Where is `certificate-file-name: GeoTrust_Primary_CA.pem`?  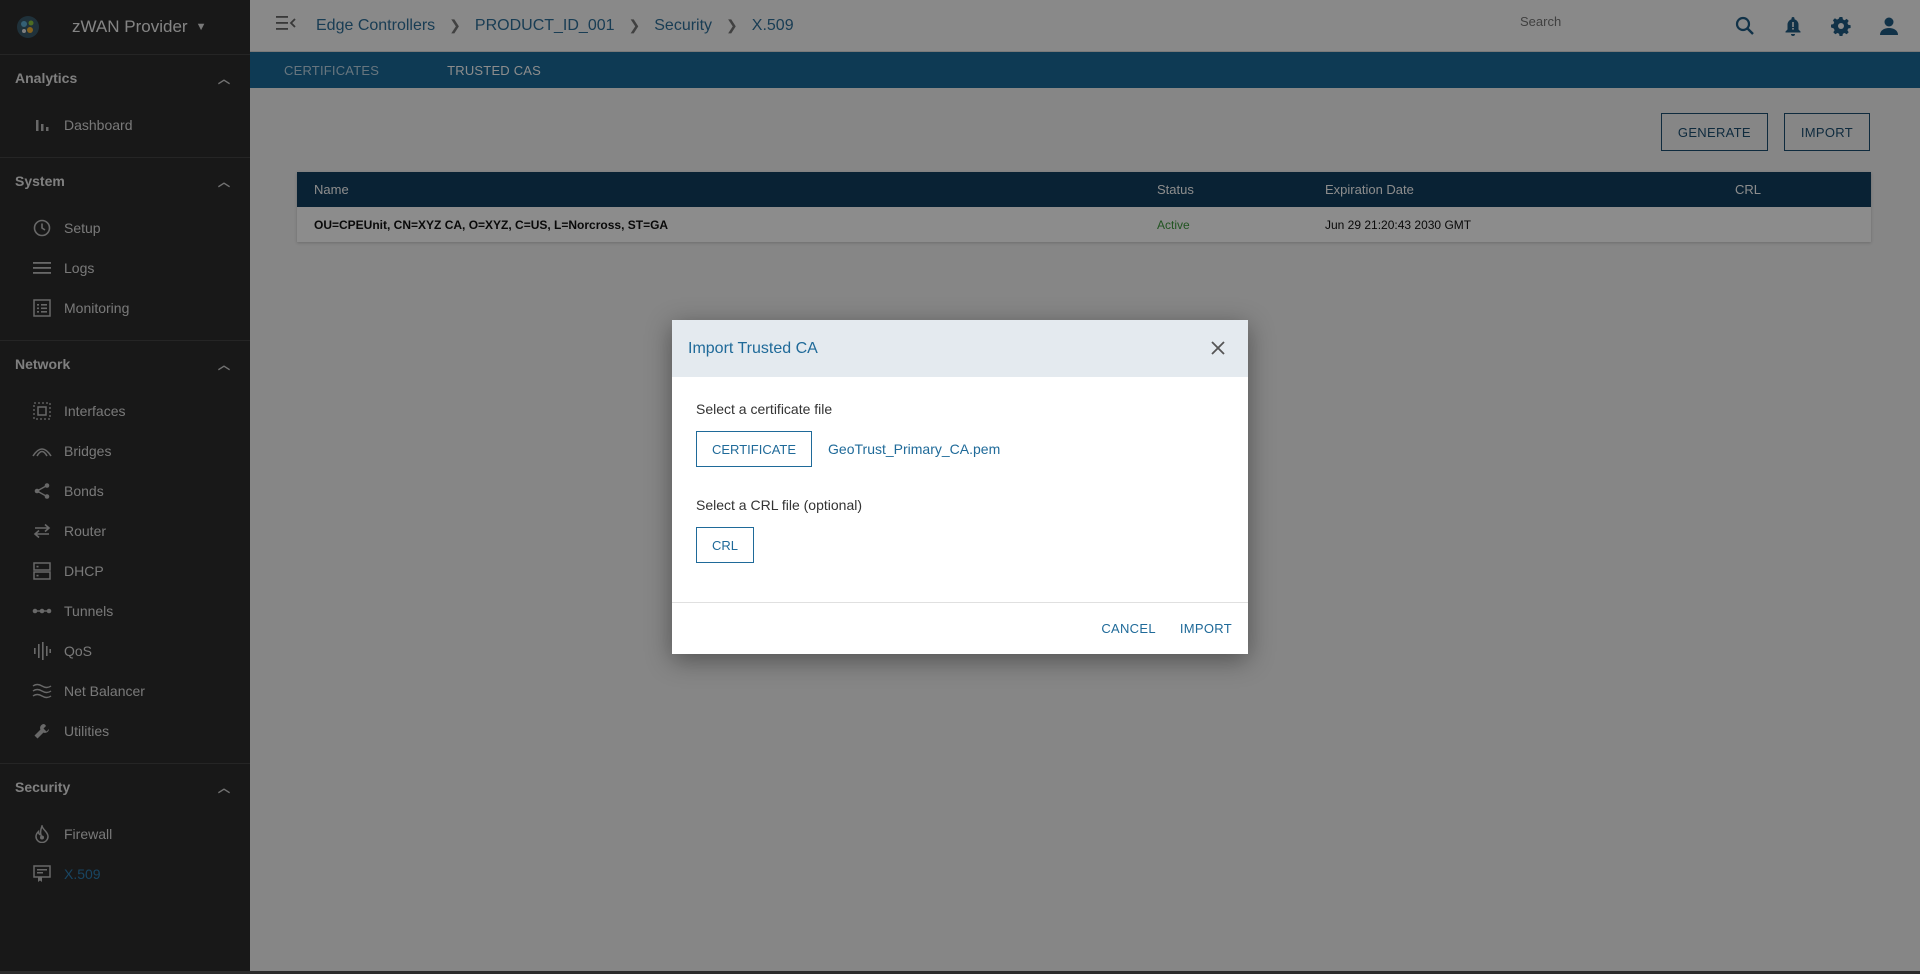 certificate-file-name: GeoTrust_Primary_CA.pem is located at coordinates (914, 449).